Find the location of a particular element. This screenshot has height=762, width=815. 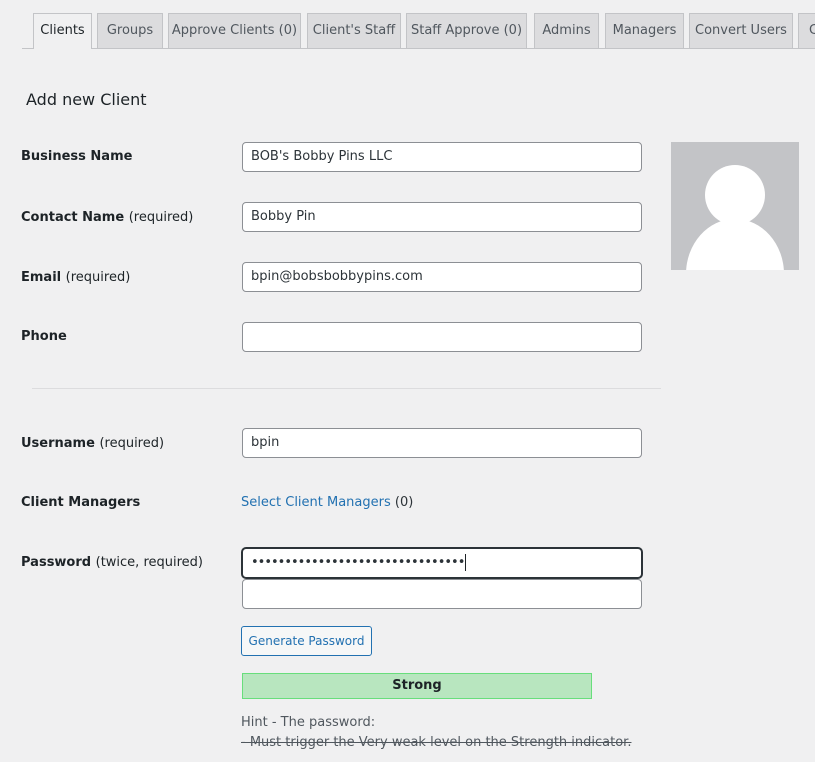

username-input: bpin is located at coordinates (442, 443).